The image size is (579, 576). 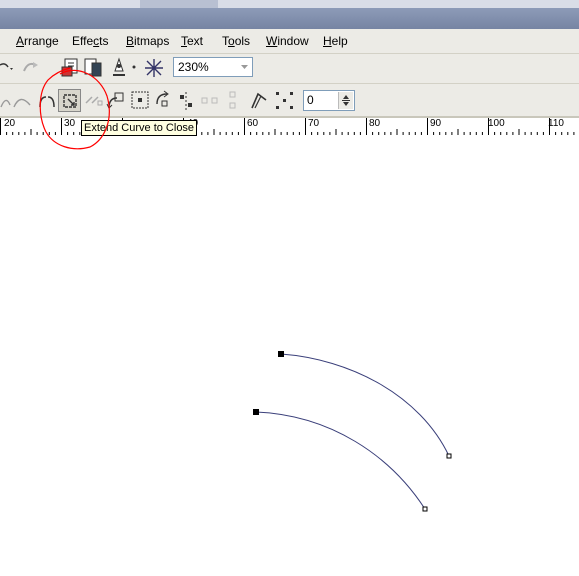 What do you see at coordinates (134, 67) in the screenshot?
I see `launcher-dropdown-icon` at bounding box center [134, 67].